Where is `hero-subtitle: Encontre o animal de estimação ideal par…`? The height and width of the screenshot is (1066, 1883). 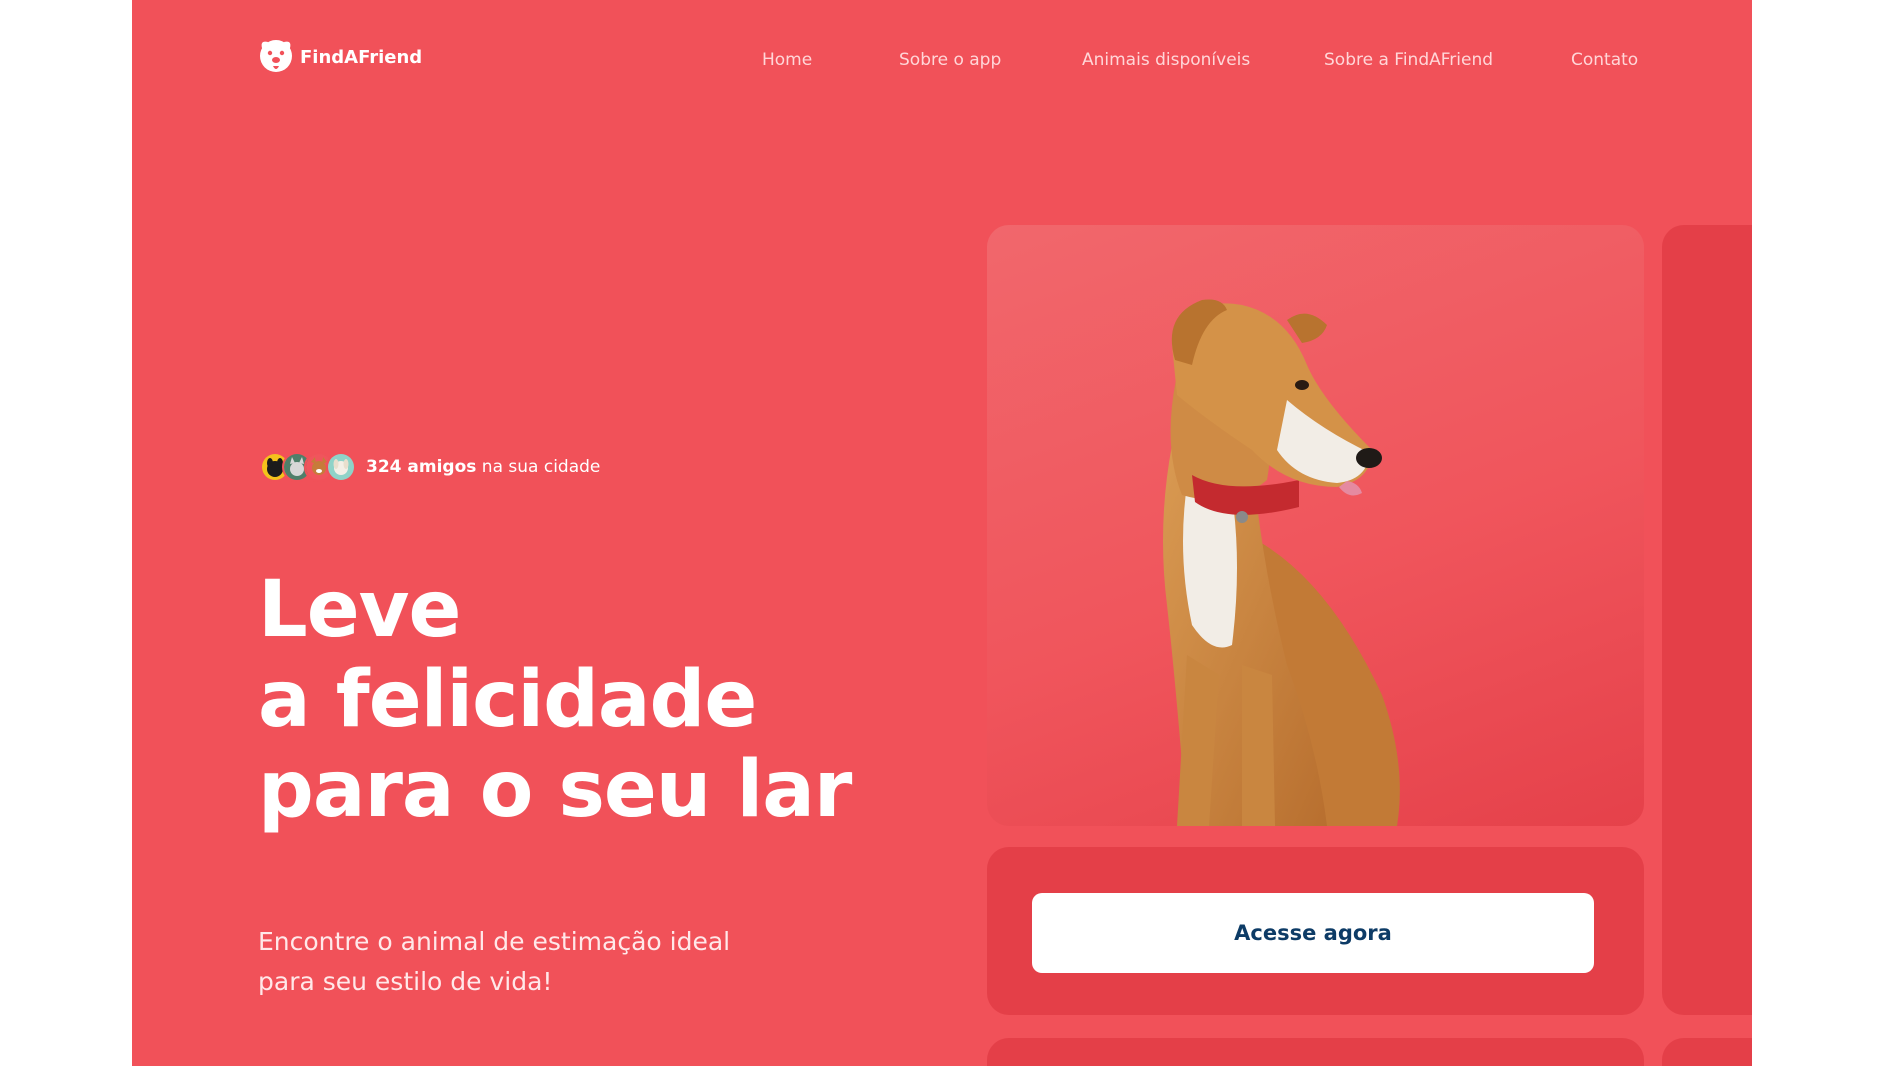 hero-subtitle: Encontre o animal de estimação ideal par… is located at coordinates (494, 961).